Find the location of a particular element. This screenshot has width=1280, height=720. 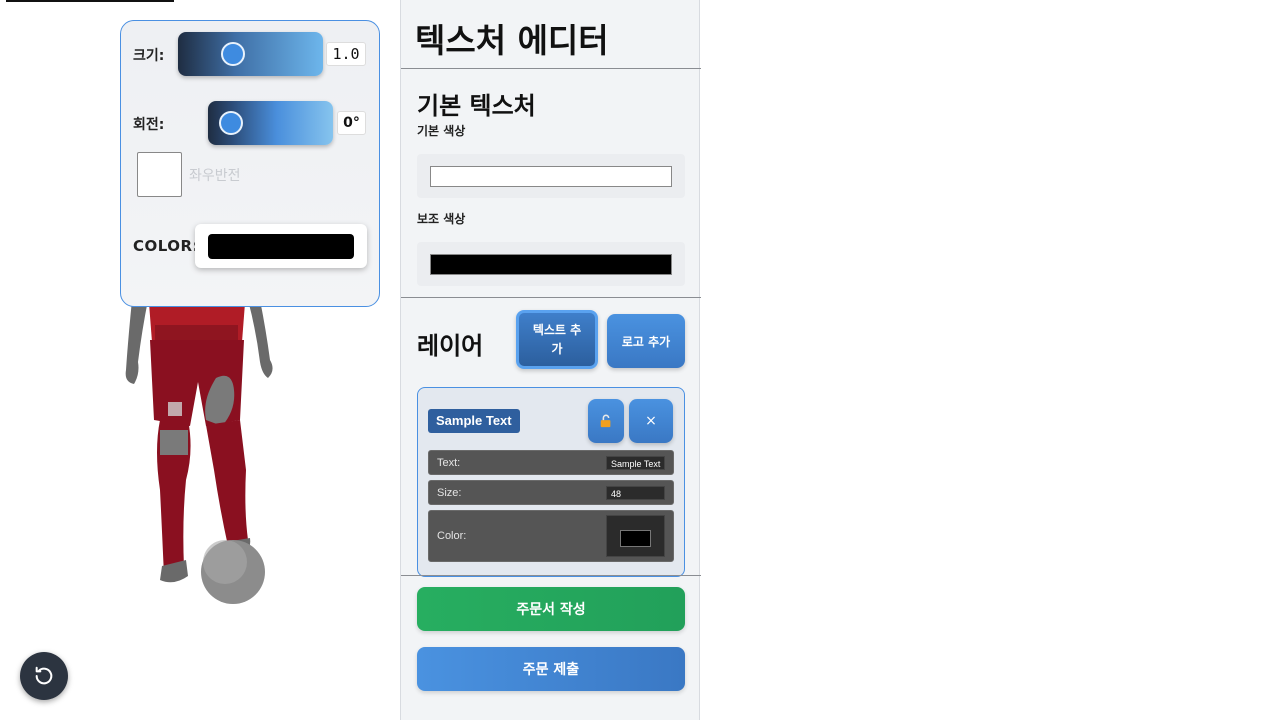

scale-slider-knob is located at coordinates (233, 54).